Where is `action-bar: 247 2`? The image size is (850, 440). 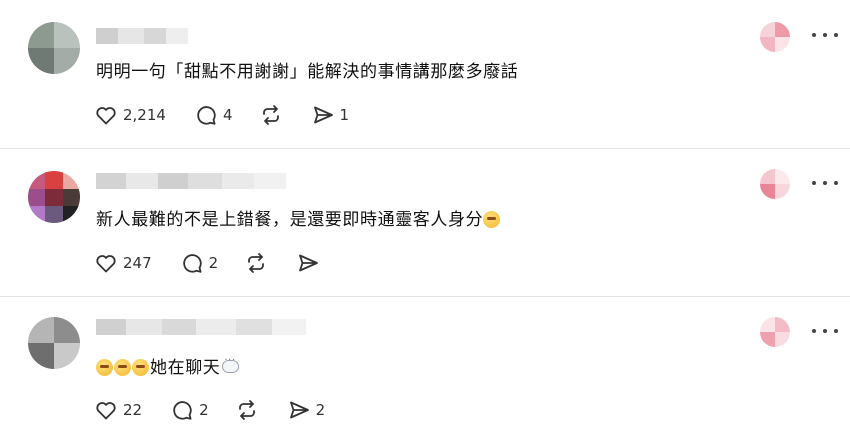
action-bar: 247 2 is located at coordinates (215, 263).